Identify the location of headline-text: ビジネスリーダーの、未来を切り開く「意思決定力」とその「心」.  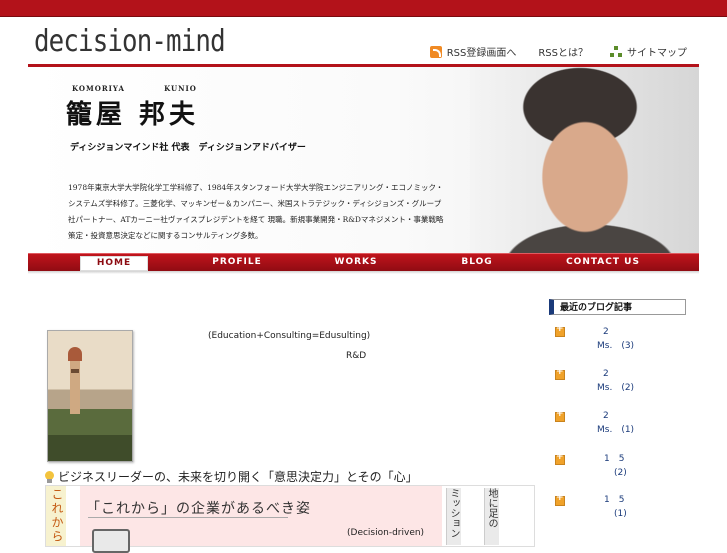
(238, 477).